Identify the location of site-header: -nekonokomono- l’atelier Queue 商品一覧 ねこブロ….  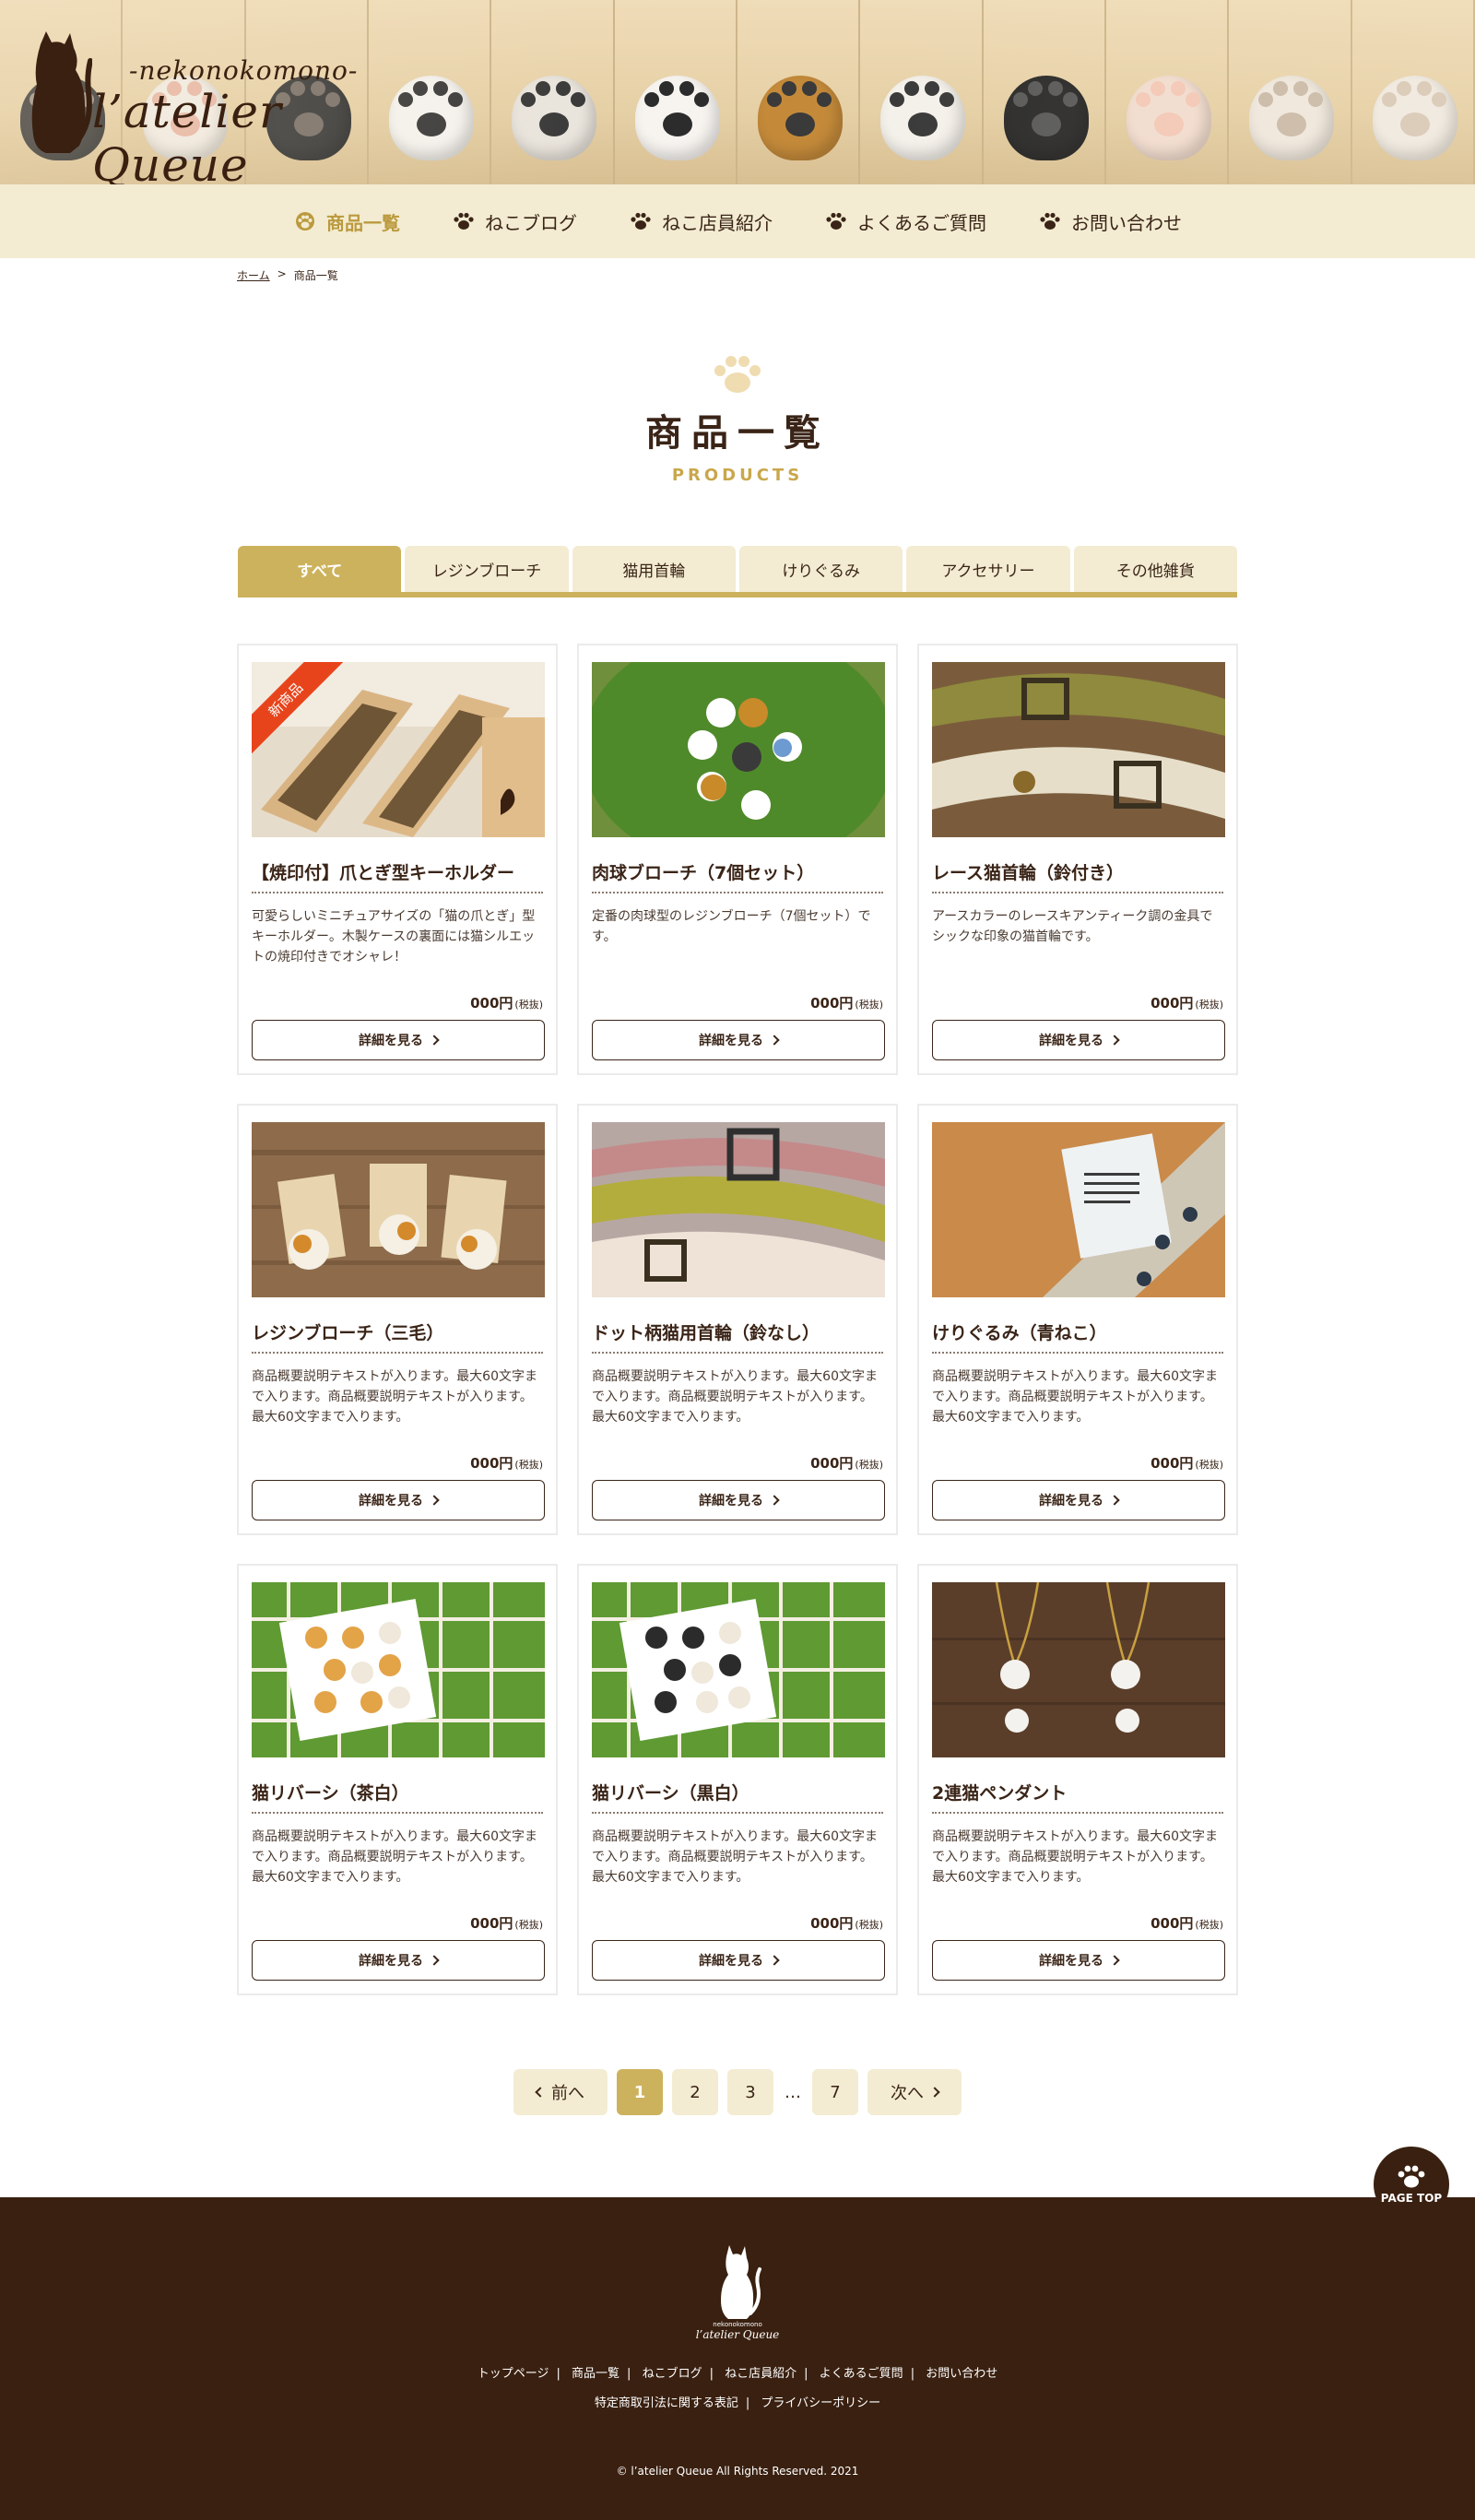
(737, 129).